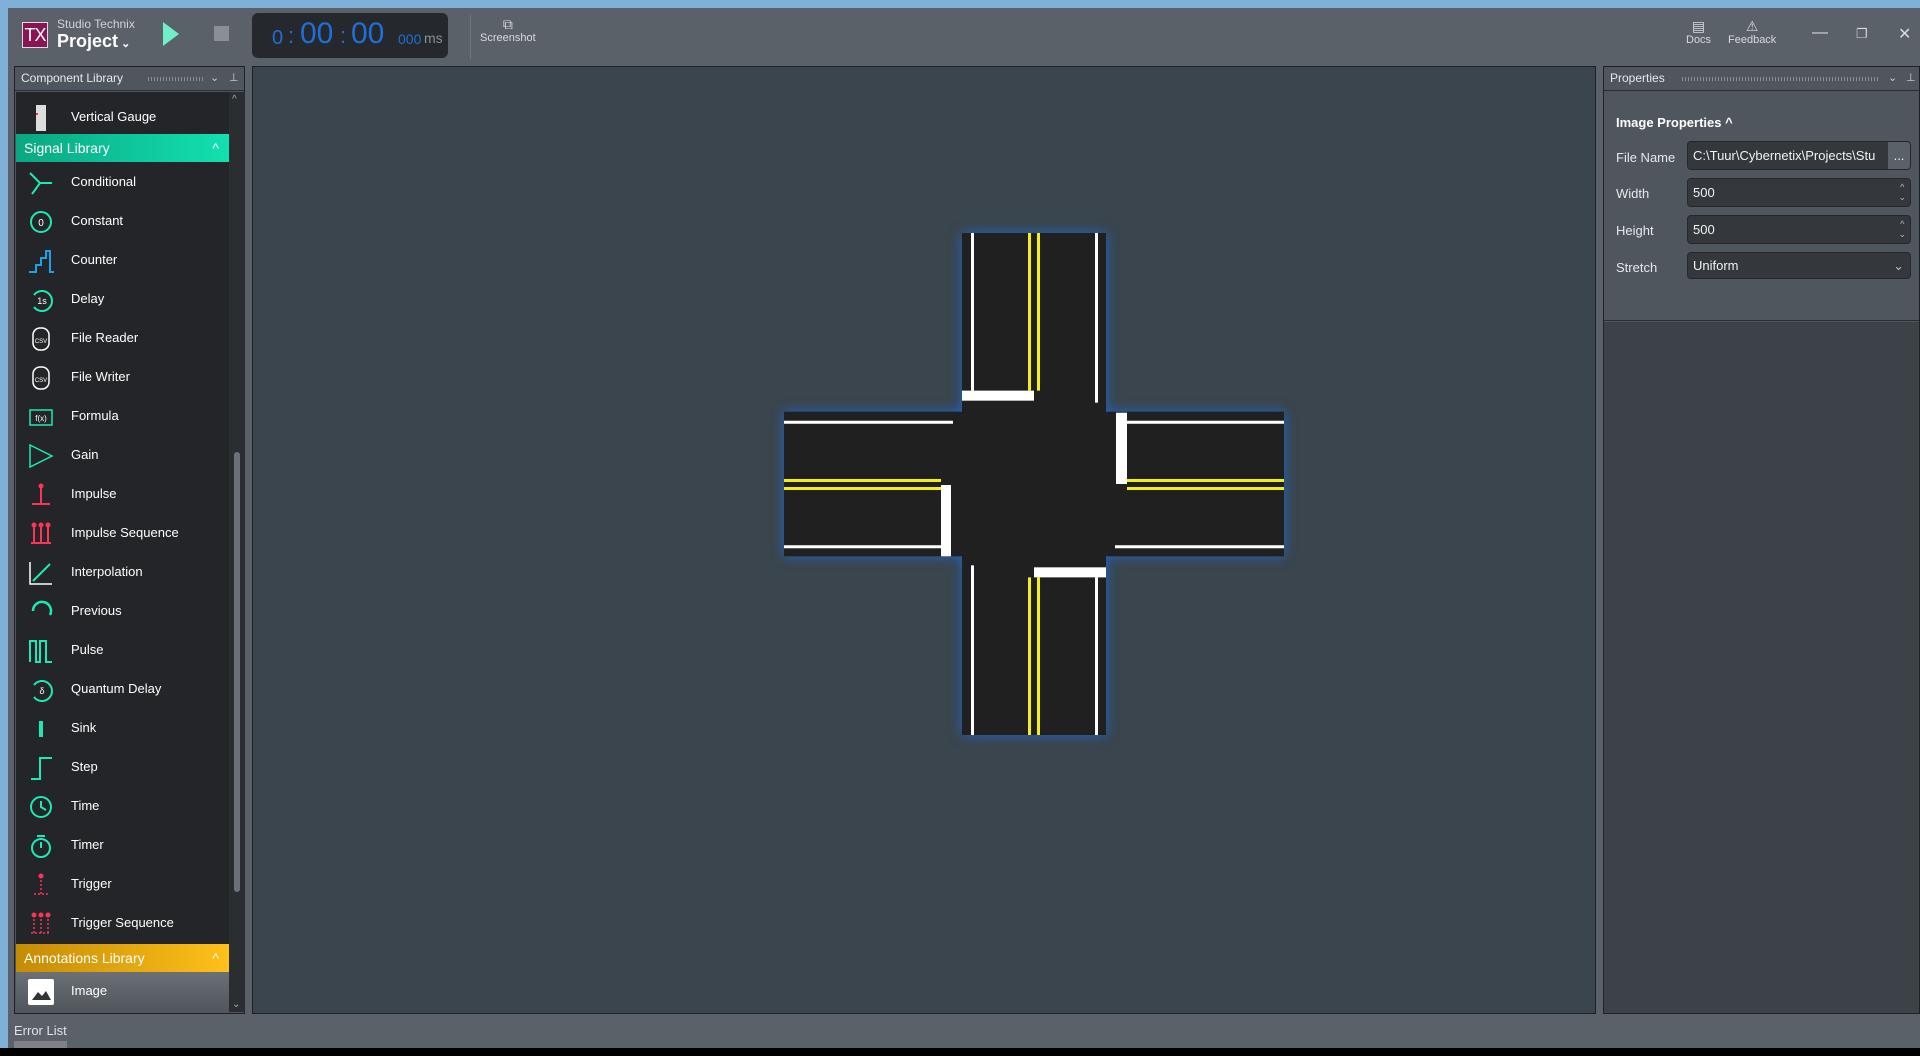 This screenshot has height=1056, width=1920. What do you see at coordinates (122, 806) in the screenshot?
I see `list-item-time: Time` at bounding box center [122, 806].